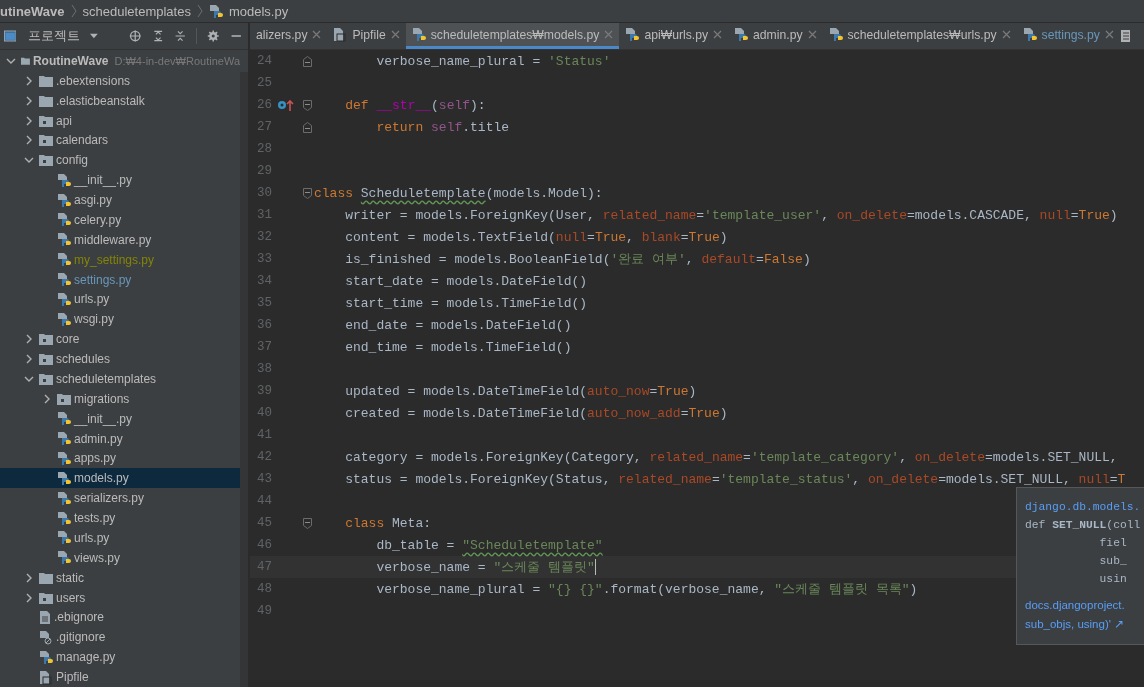  I want to click on tree-item: api, so click(120, 120).